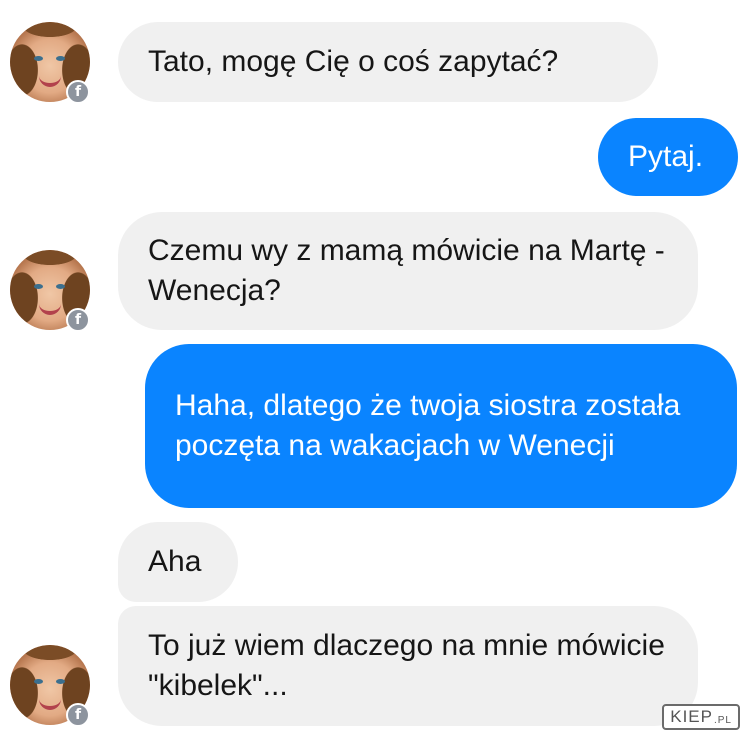 The height and width of the screenshot is (738, 750). I want to click on watermark-text: KIEP, so click(691, 716).